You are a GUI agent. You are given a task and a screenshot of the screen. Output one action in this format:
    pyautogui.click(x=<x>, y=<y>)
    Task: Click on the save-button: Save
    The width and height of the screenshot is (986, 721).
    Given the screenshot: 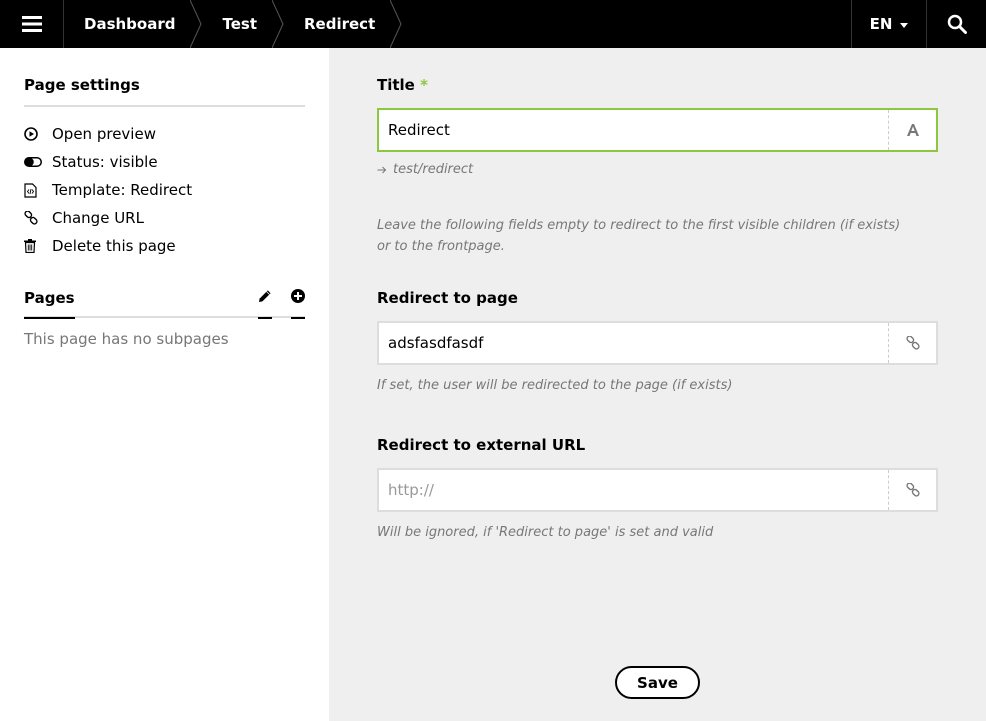 What is the action you would take?
    pyautogui.click(x=657, y=682)
    